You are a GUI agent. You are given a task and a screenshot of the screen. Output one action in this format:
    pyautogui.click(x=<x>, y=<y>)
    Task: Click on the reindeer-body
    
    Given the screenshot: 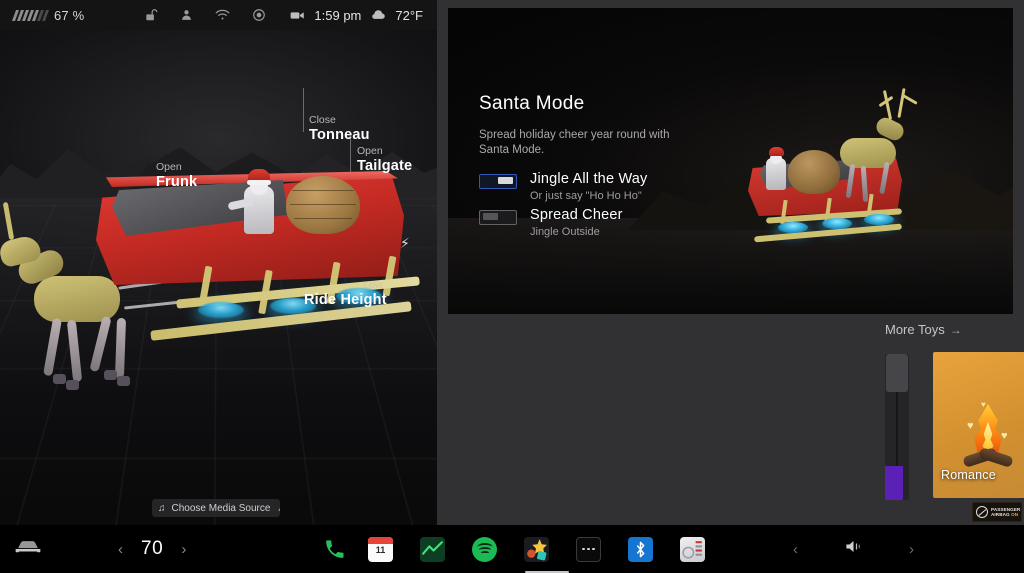 What is the action you would take?
    pyautogui.click(x=77, y=299)
    